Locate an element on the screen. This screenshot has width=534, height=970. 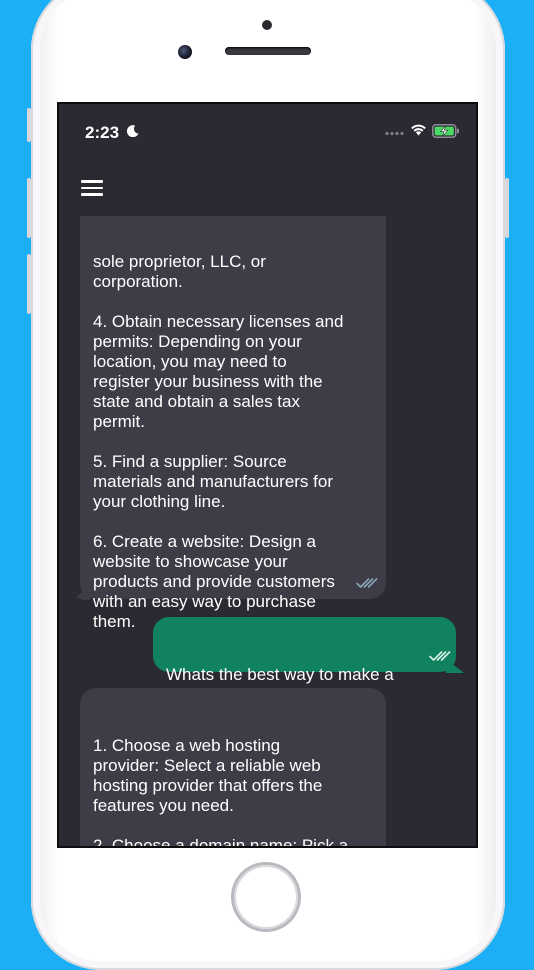
user-message: Whats the best way to make a website? is located at coordinates (308, 660).